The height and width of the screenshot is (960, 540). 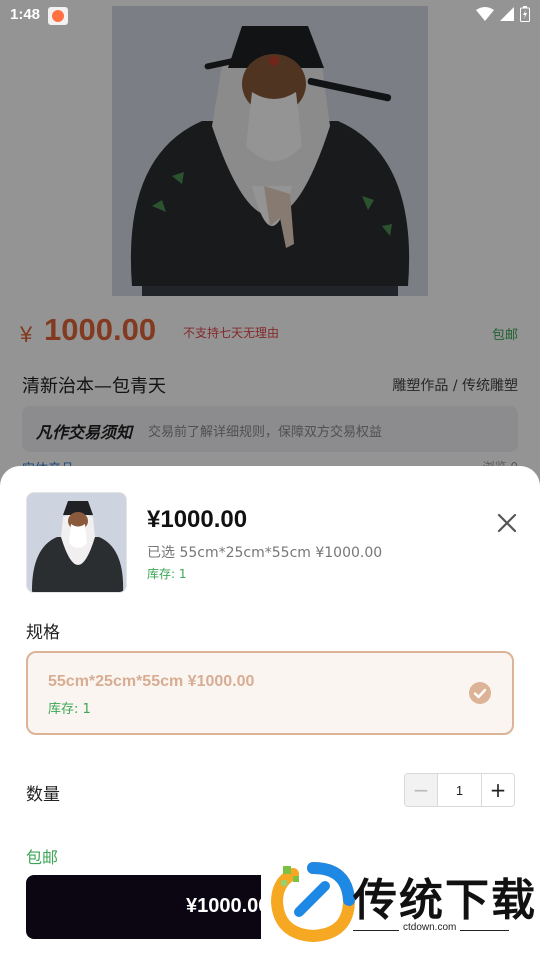 I want to click on selected-spec-summary: 已选 55cm*25cm*55cm ¥1000.00, so click(x=265, y=553).